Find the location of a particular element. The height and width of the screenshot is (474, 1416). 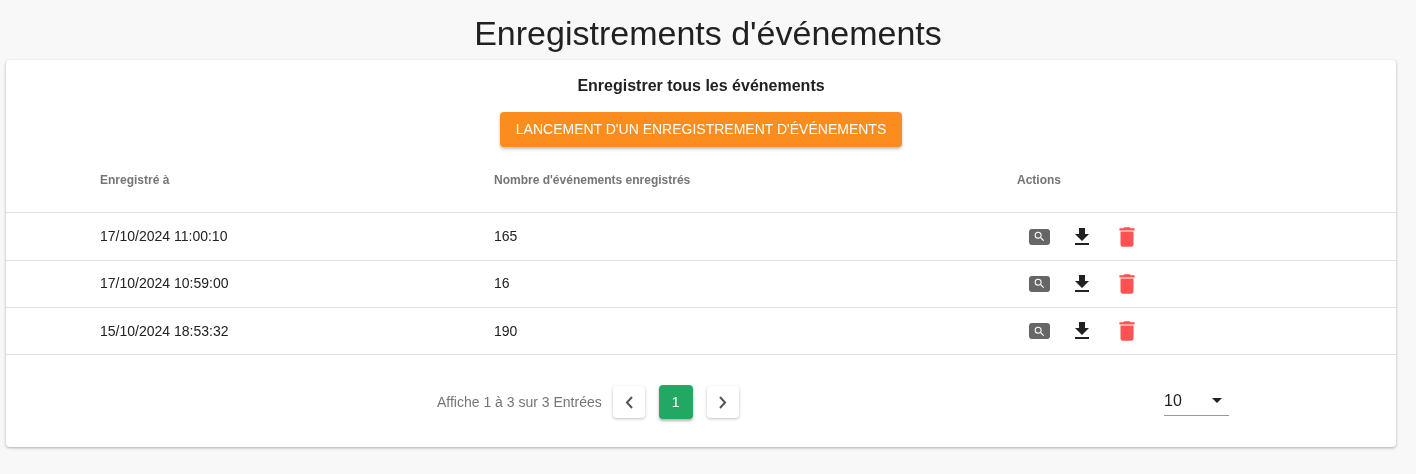

chevron-left-icon is located at coordinates (628, 402).